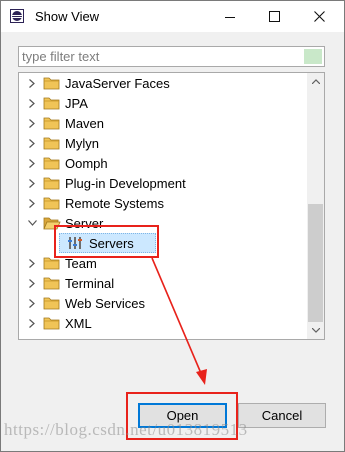 The width and height of the screenshot is (345, 452). What do you see at coordinates (164, 323) in the screenshot?
I see `tree-item: XML` at bounding box center [164, 323].